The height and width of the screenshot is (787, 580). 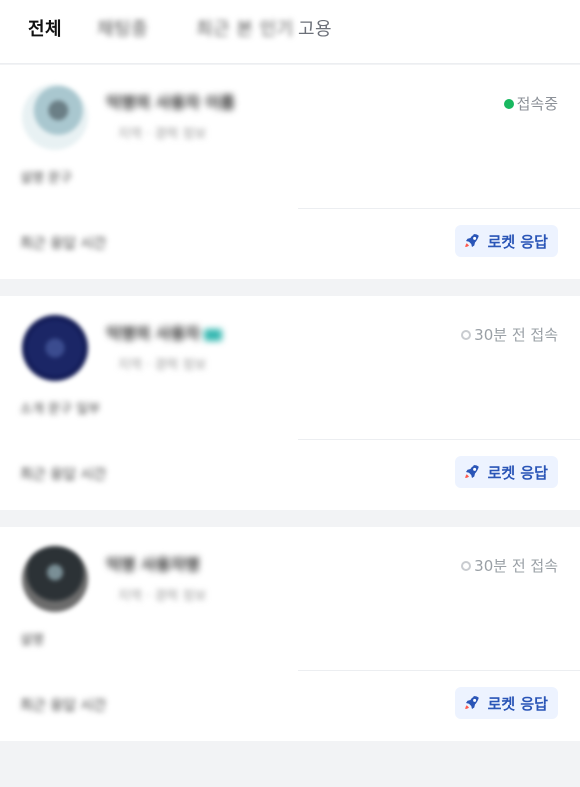 What do you see at coordinates (153, 333) in the screenshot?
I see `expert-name-text: 익명의 사용자` at bounding box center [153, 333].